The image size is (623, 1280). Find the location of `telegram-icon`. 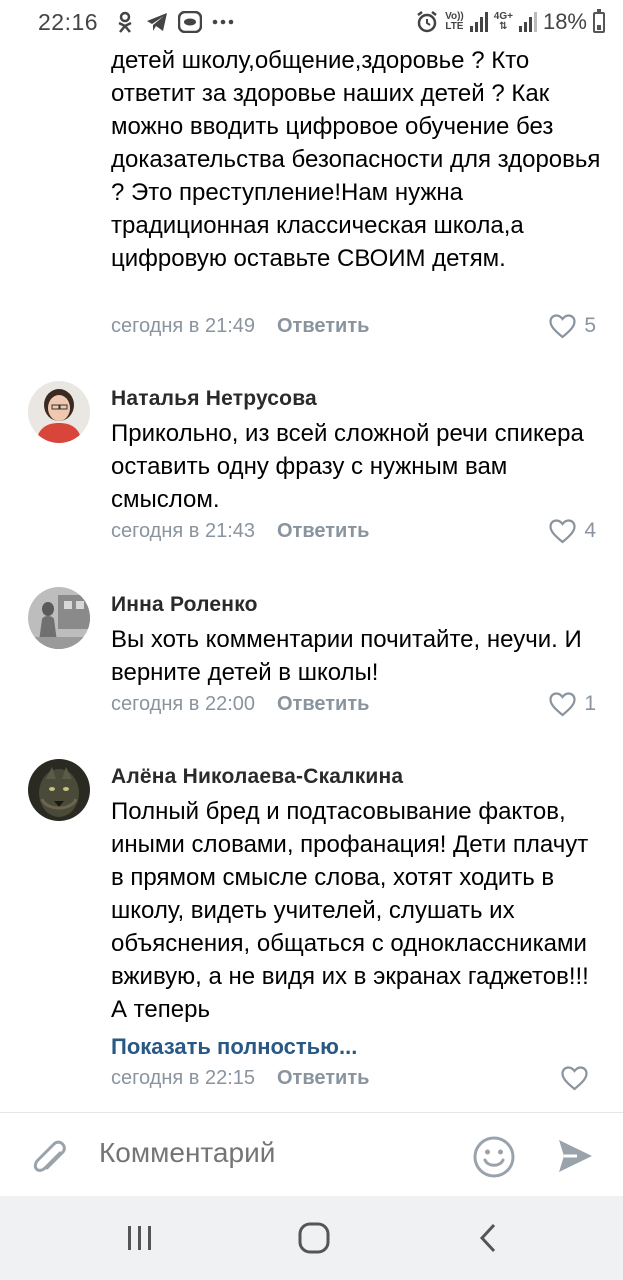

telegram-icon is located at coordinates (157, 22).